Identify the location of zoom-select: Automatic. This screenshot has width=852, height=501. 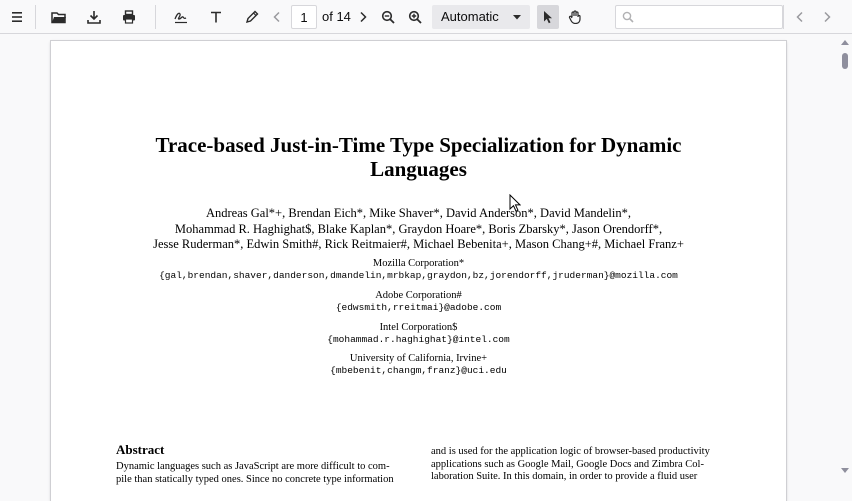
(481, 17).